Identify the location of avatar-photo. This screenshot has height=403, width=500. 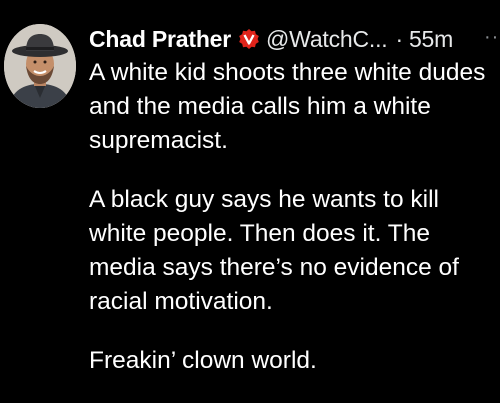
(40, 66).